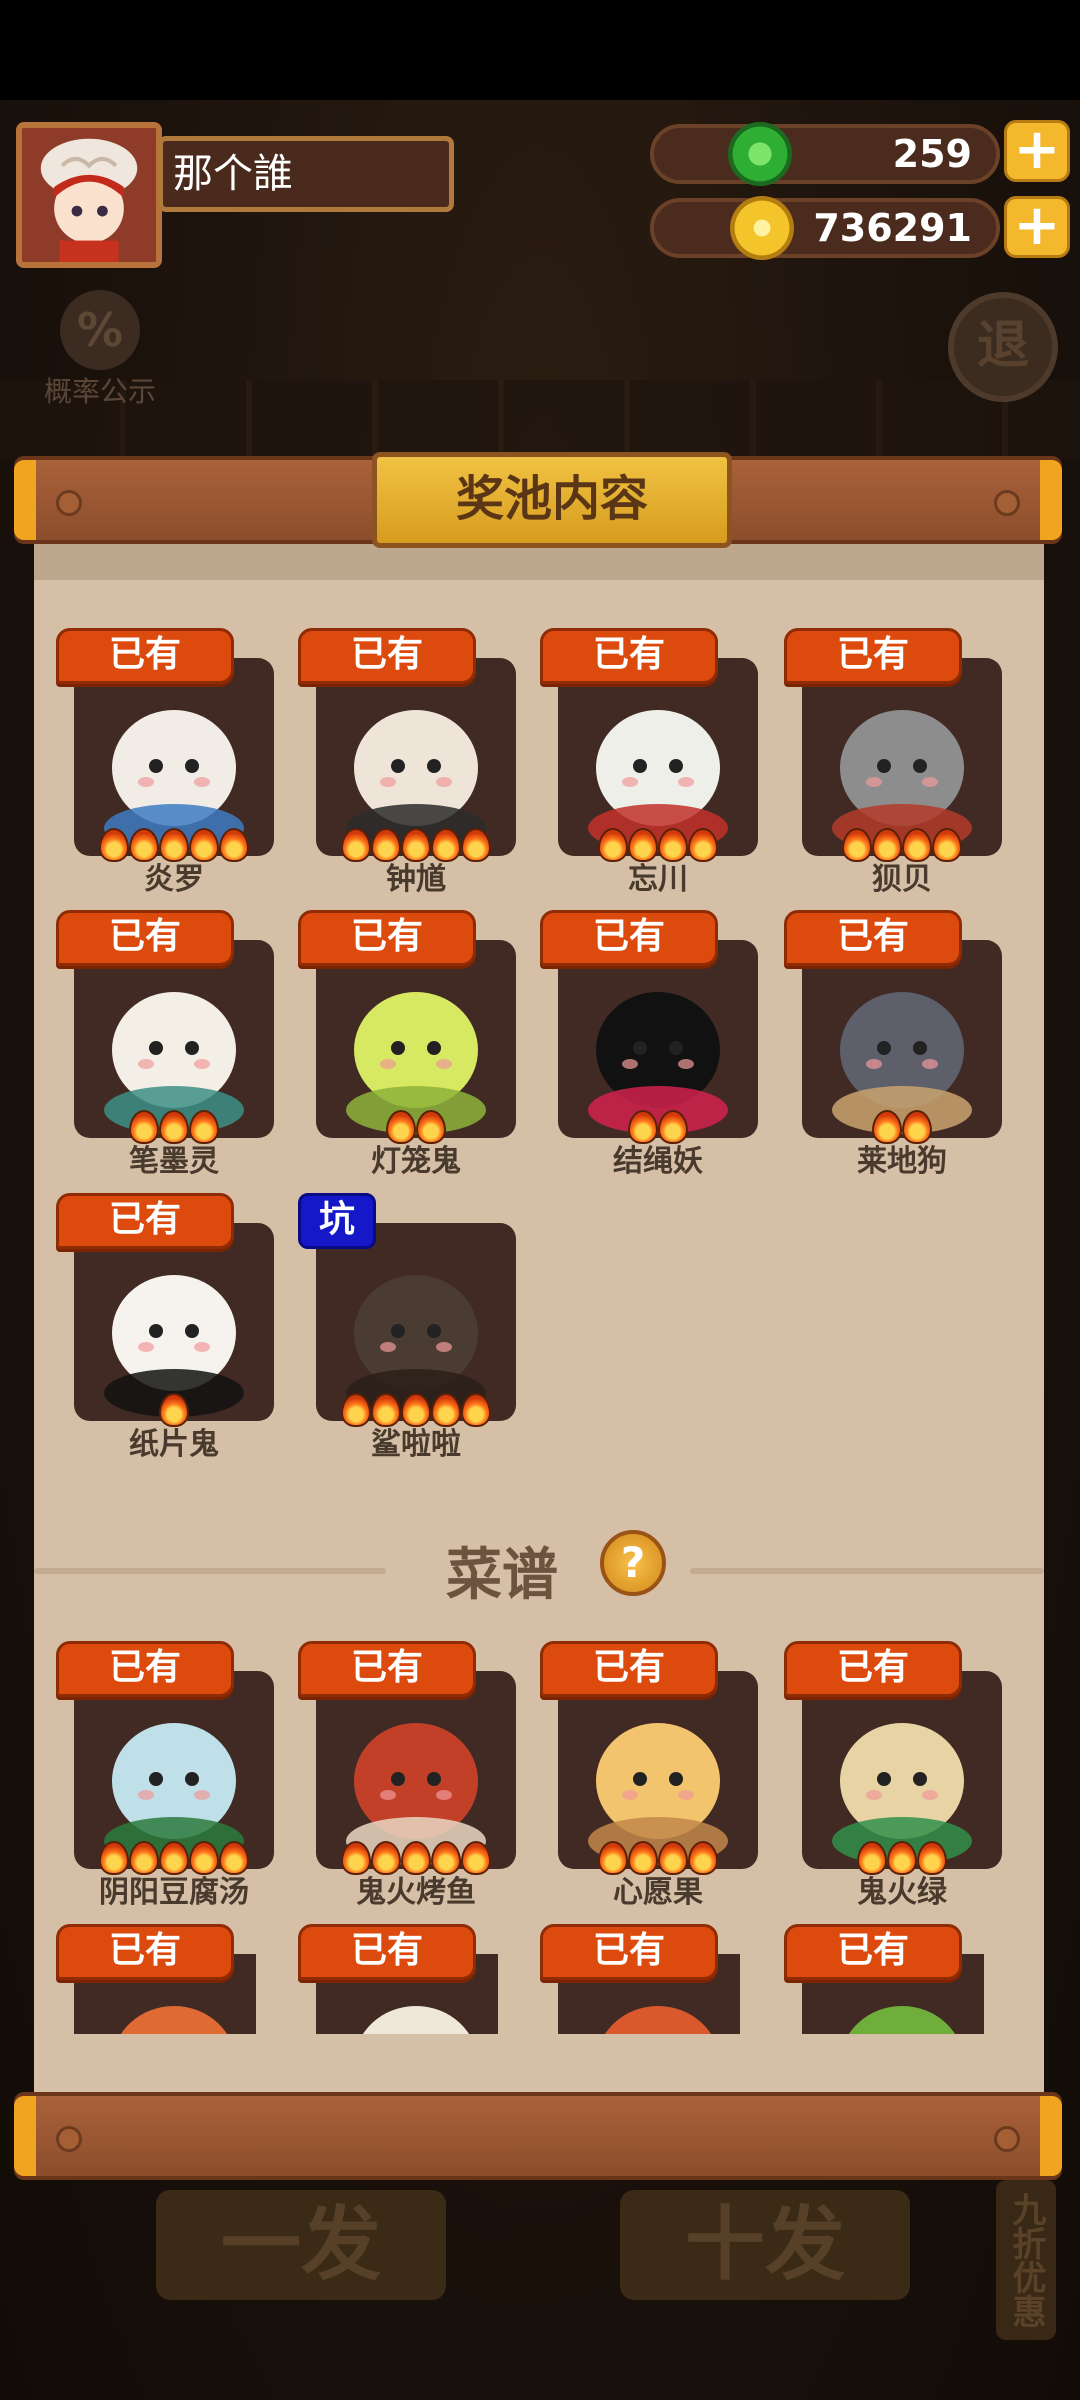  I want to click on divider-left, so click(210, 1571).